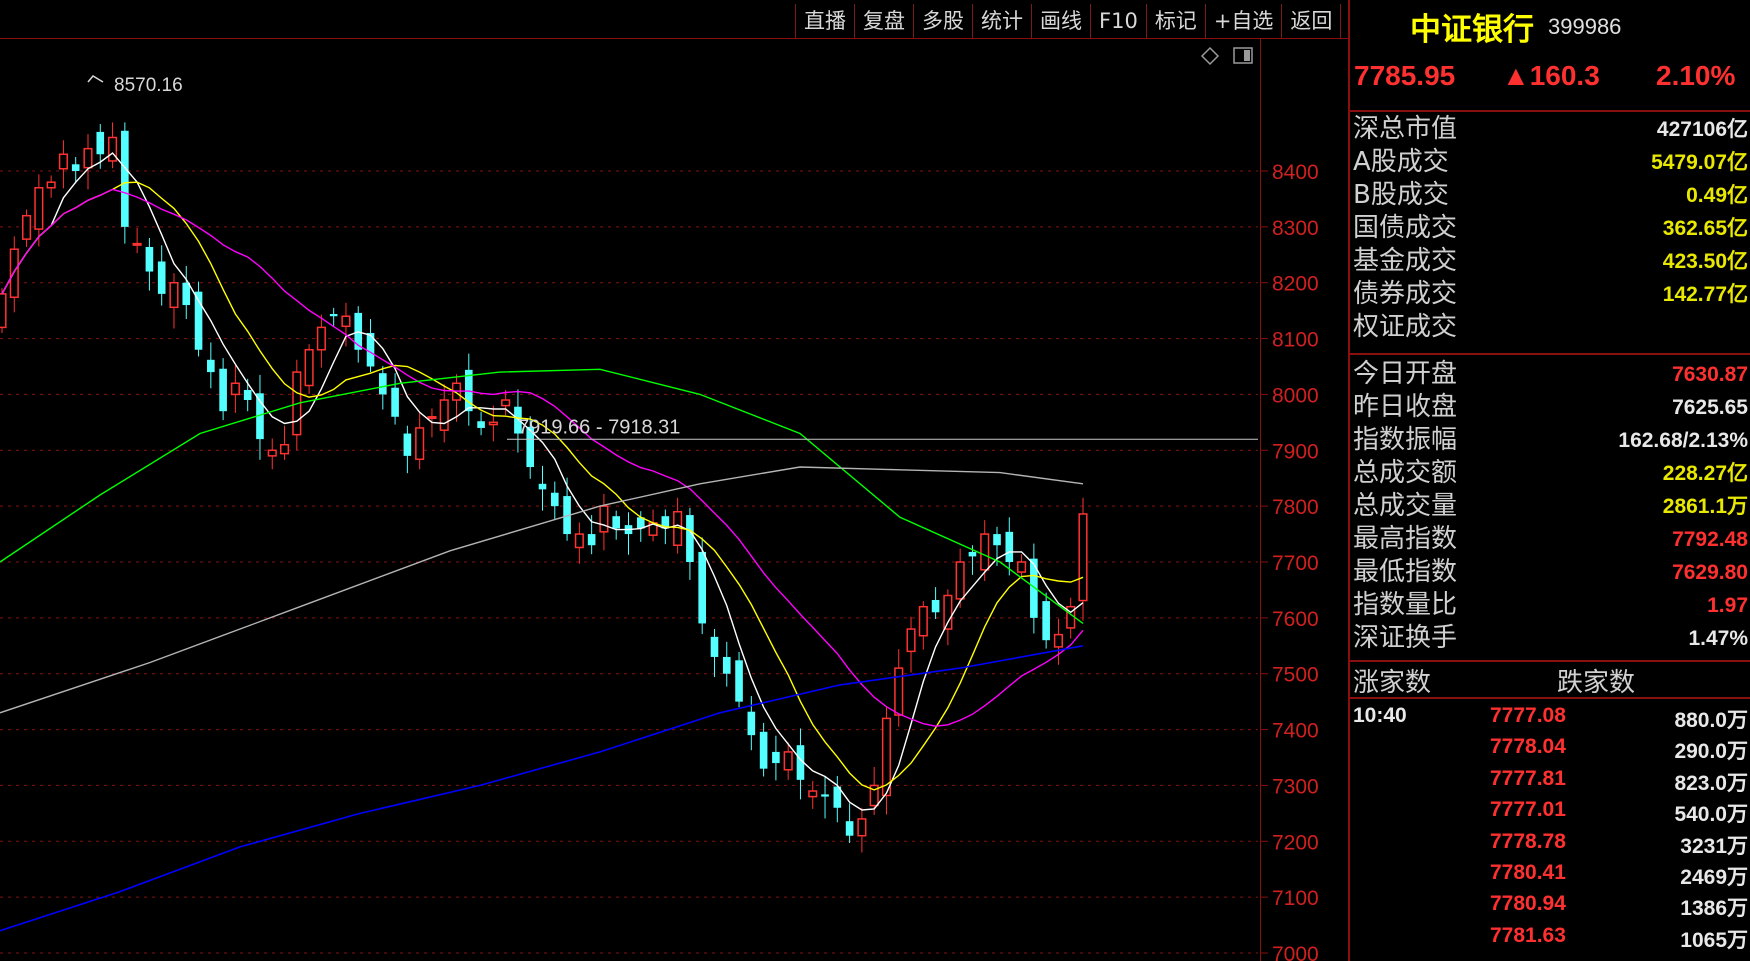  I want to click on stat-label: 债券成交, so click(1405, 294).